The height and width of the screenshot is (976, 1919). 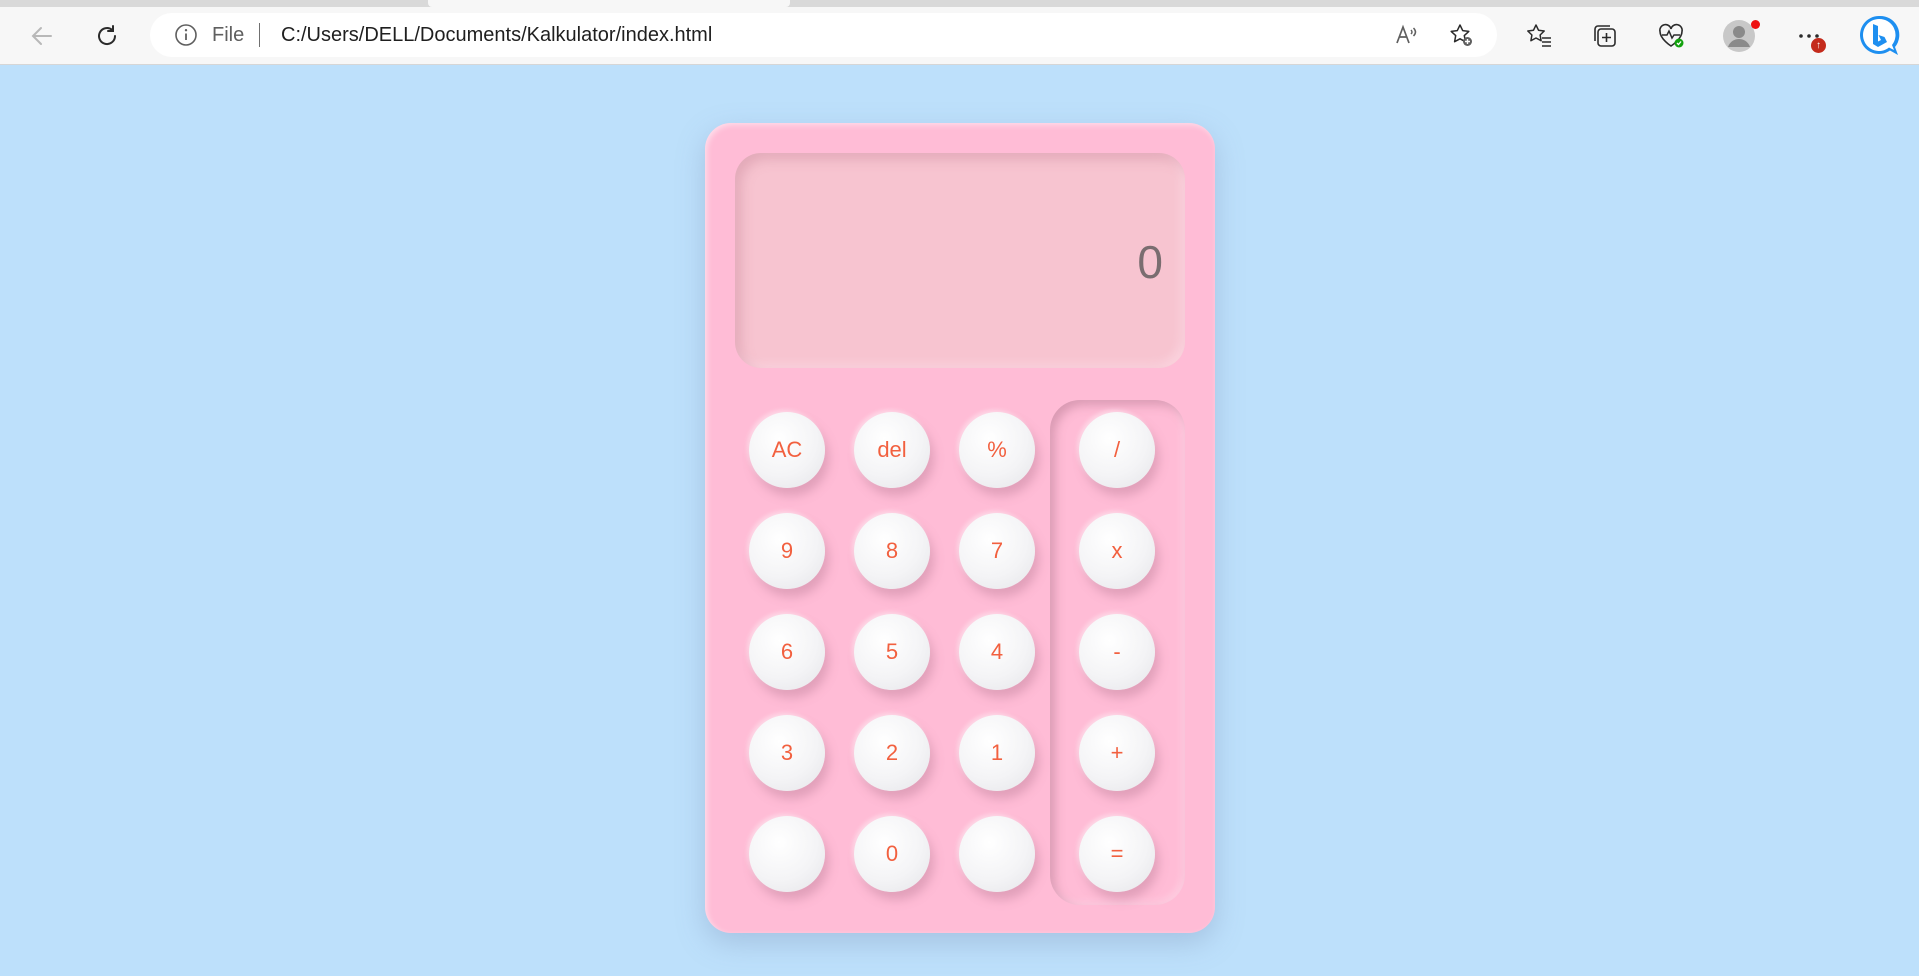 I want to click on digit-9-button: 9, so click(x=787, y=551).